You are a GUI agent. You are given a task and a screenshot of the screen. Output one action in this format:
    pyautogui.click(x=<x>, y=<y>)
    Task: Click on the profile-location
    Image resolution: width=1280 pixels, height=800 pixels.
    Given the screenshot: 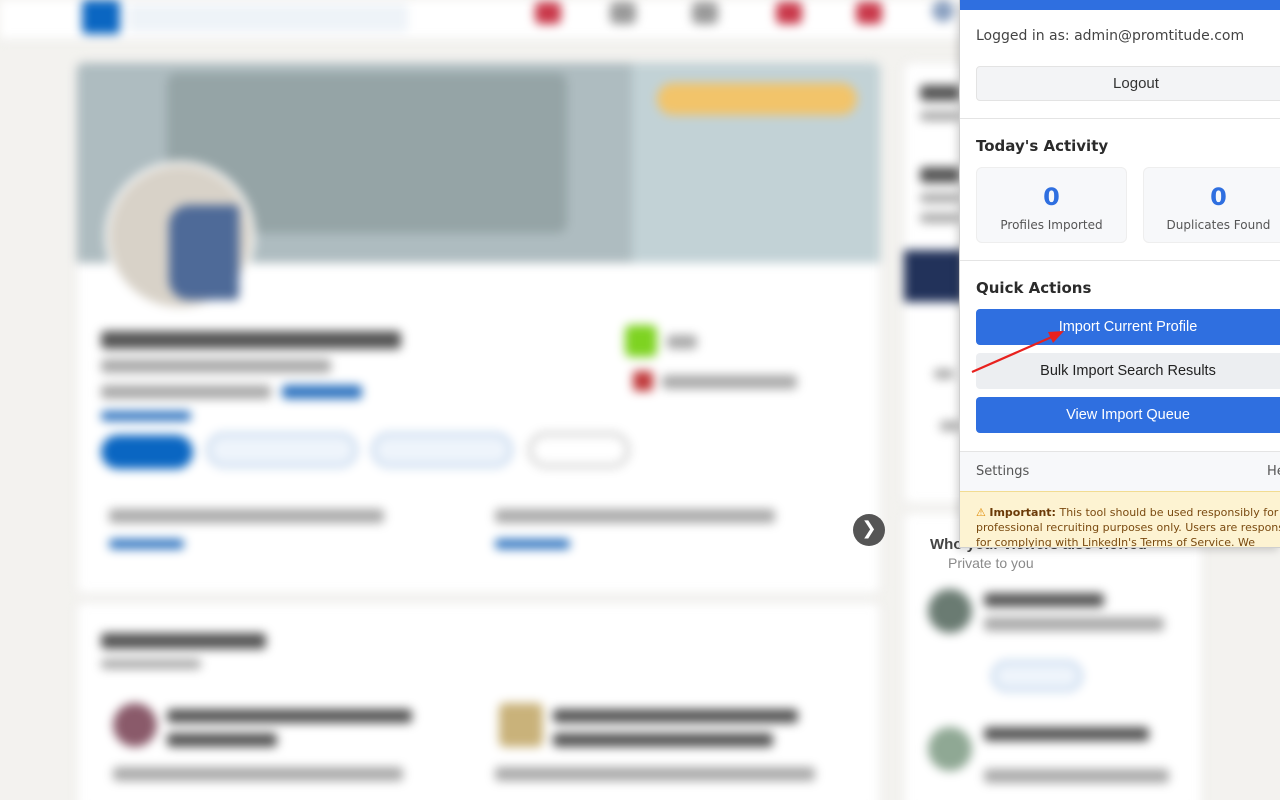 What is the action you would take?
    pyautogui.click(x=186, y=392)
    